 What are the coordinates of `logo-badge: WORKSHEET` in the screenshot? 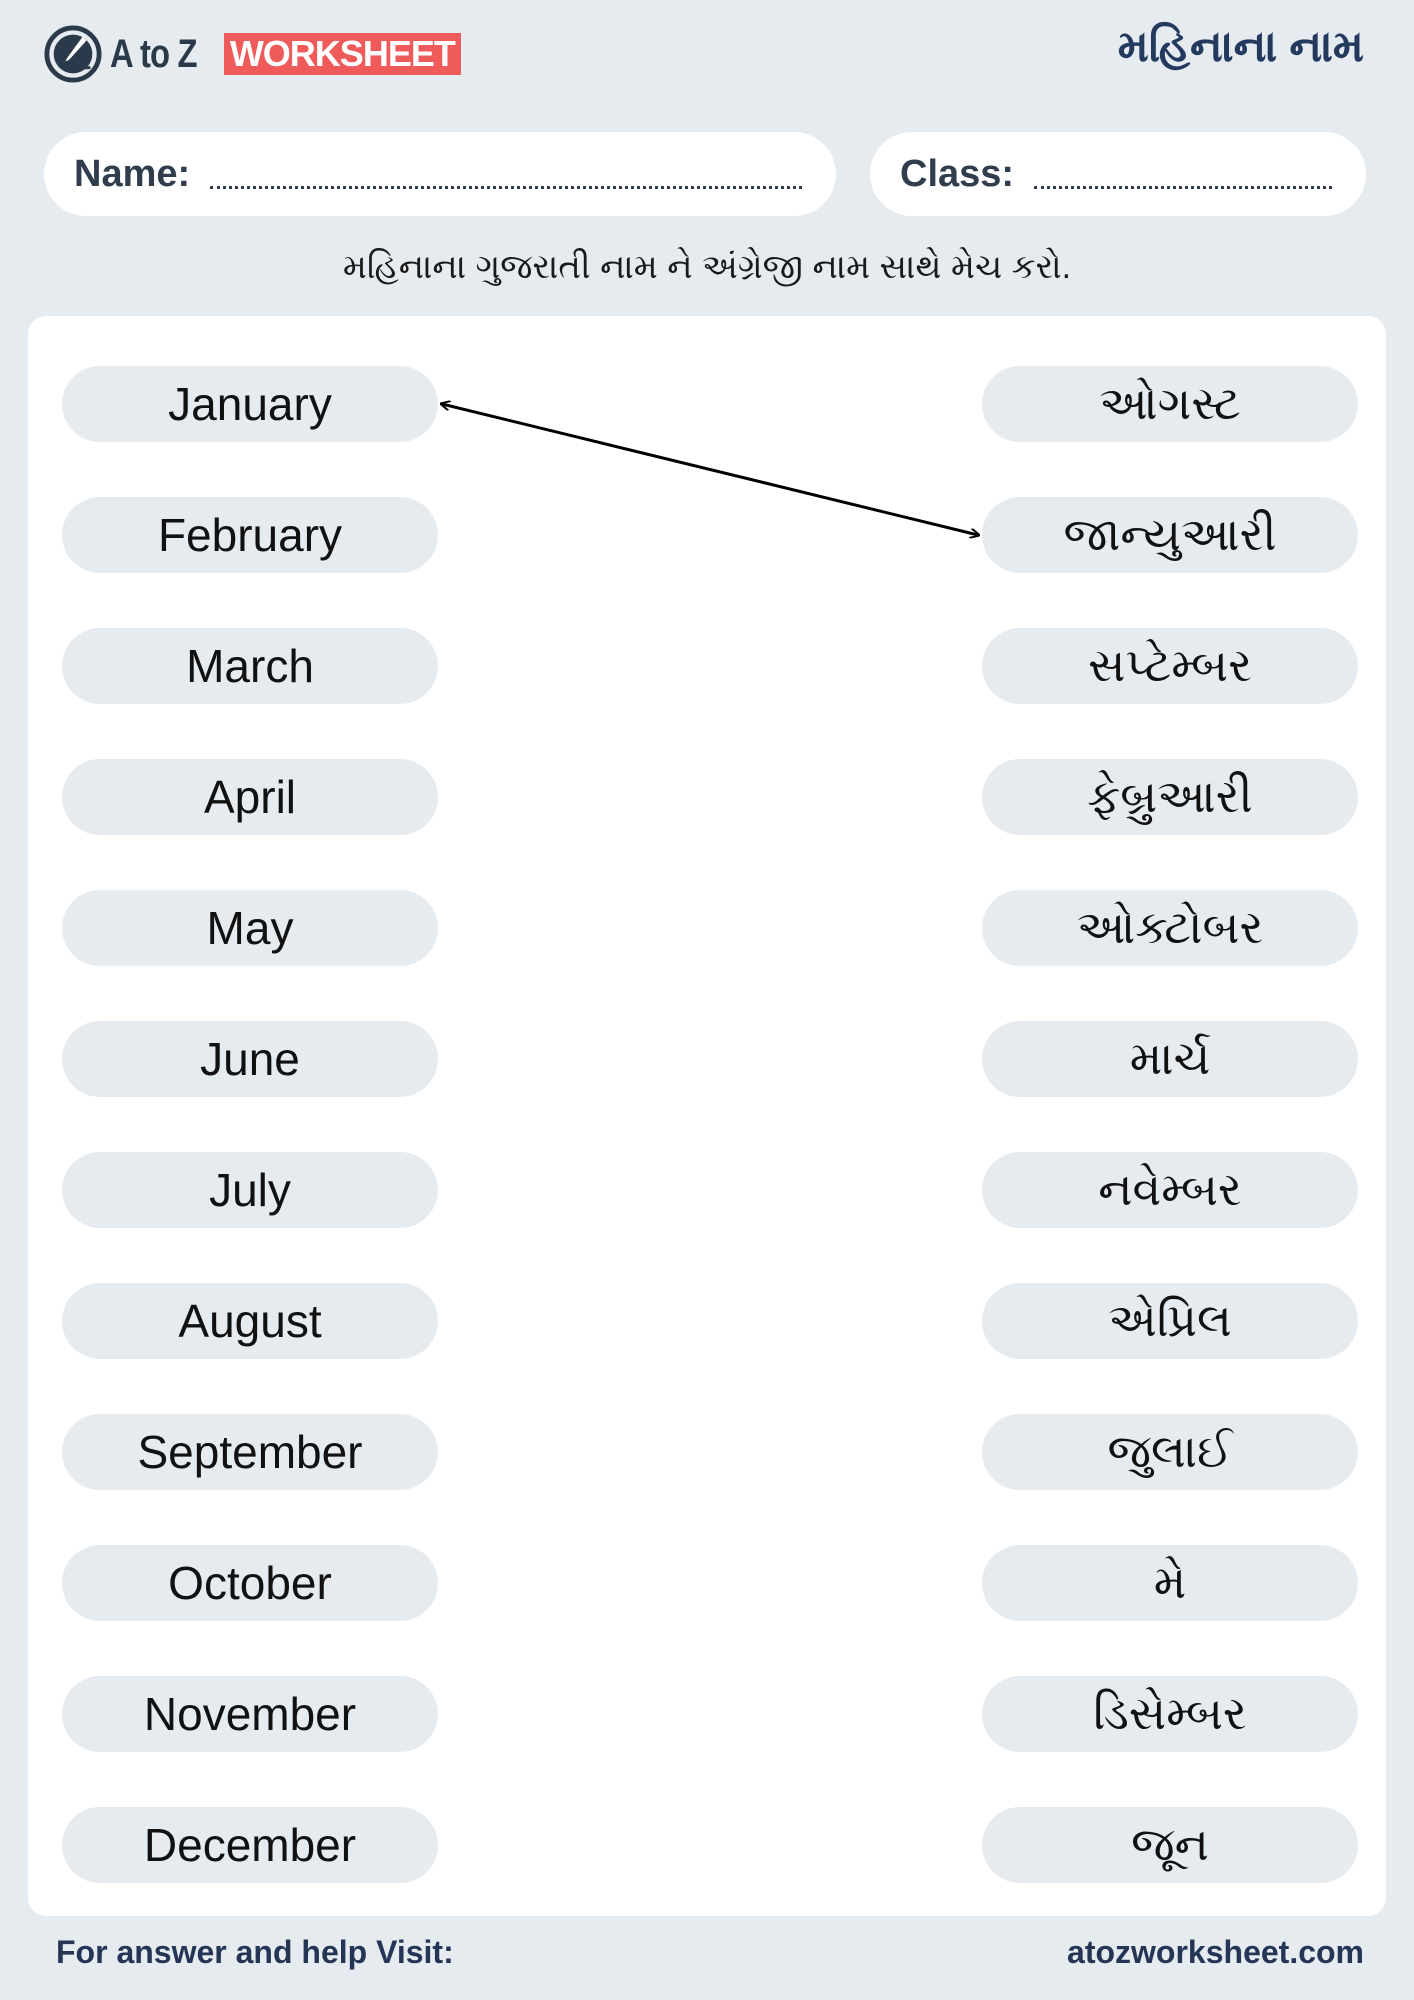 It's located at (342, 54).